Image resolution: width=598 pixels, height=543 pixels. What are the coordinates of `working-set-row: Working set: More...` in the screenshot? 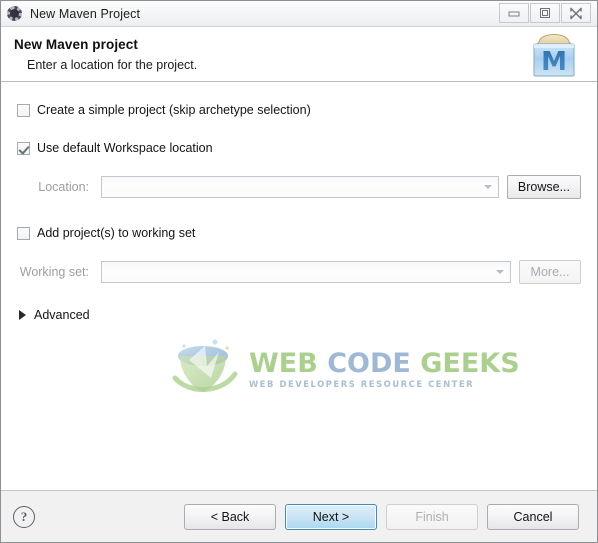 It's located at (299, 272).